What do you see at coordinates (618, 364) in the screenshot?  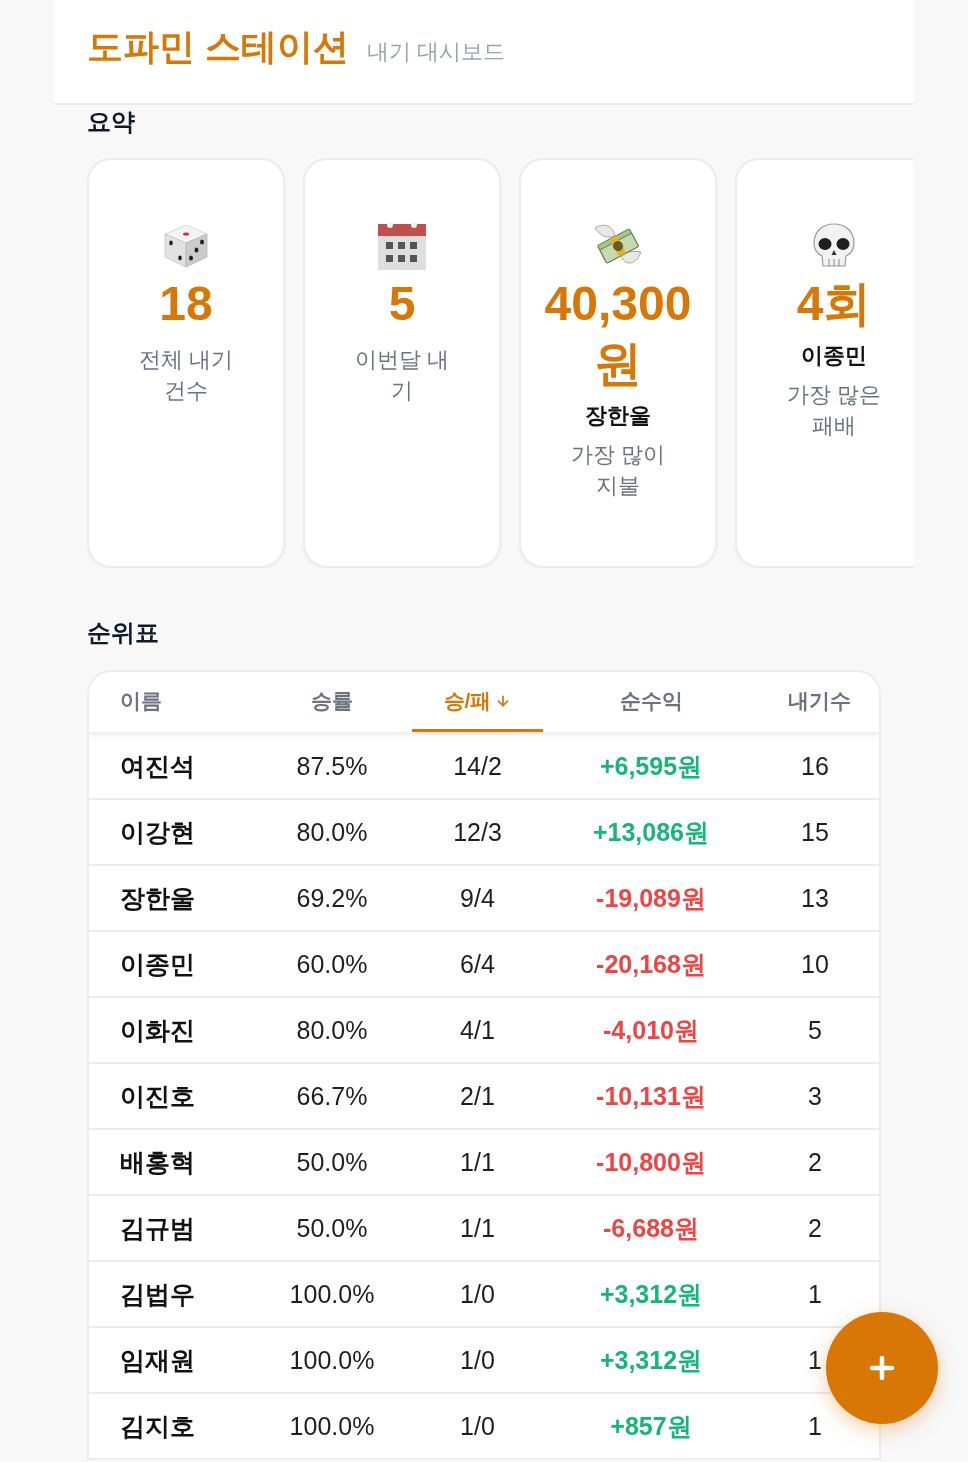 I see `stat-unit: 원` at bounding box center [618, 364].